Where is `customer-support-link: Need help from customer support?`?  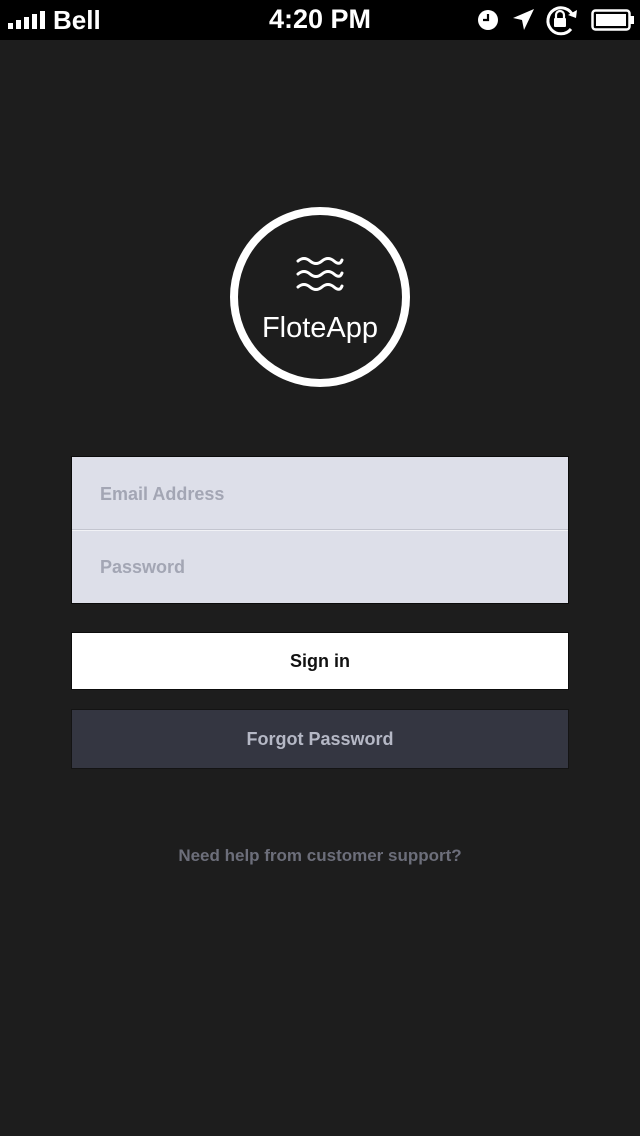 customer-support-link: Need help from customer support? is located at coordinates (320, 856).